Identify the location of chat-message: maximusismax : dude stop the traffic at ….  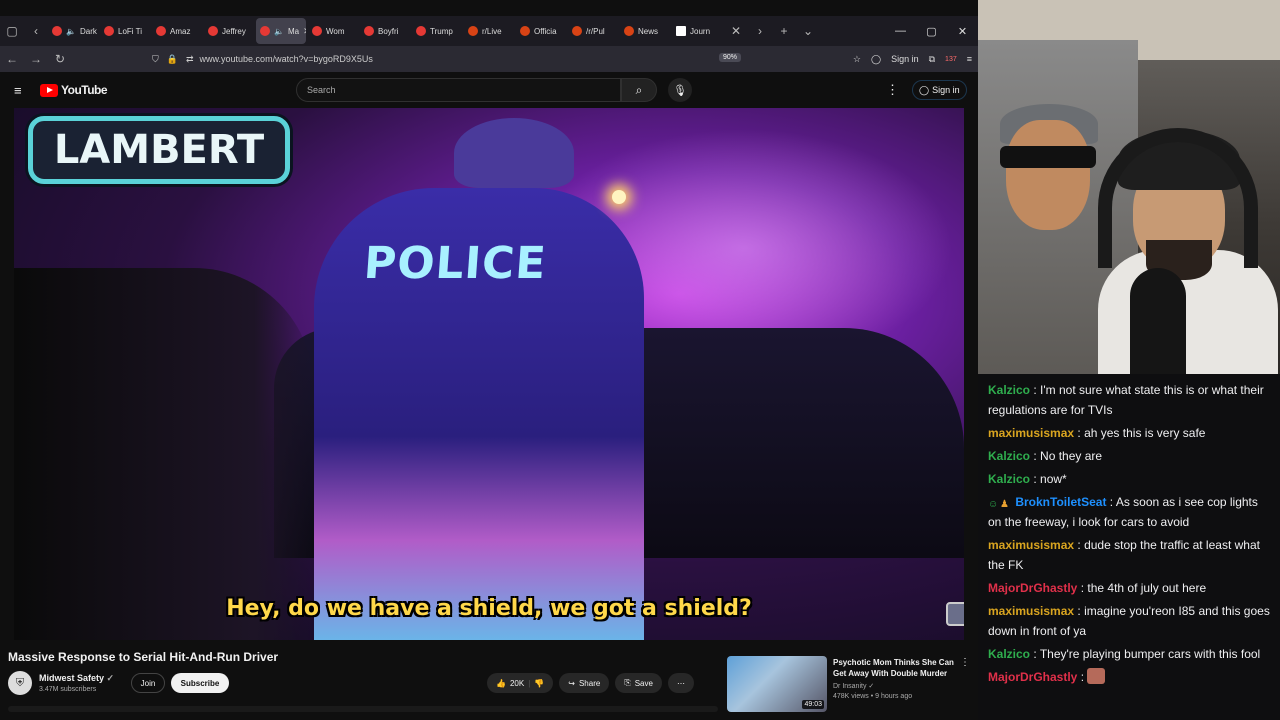
(1124, 555).